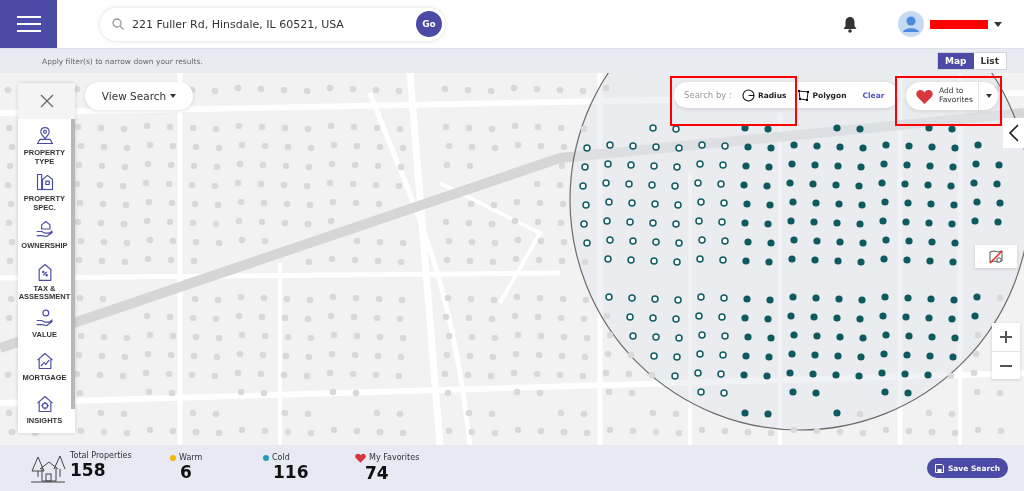  Describe the element at coordinates (28, 24) in the screenshot. I see `menu-button` at that location.